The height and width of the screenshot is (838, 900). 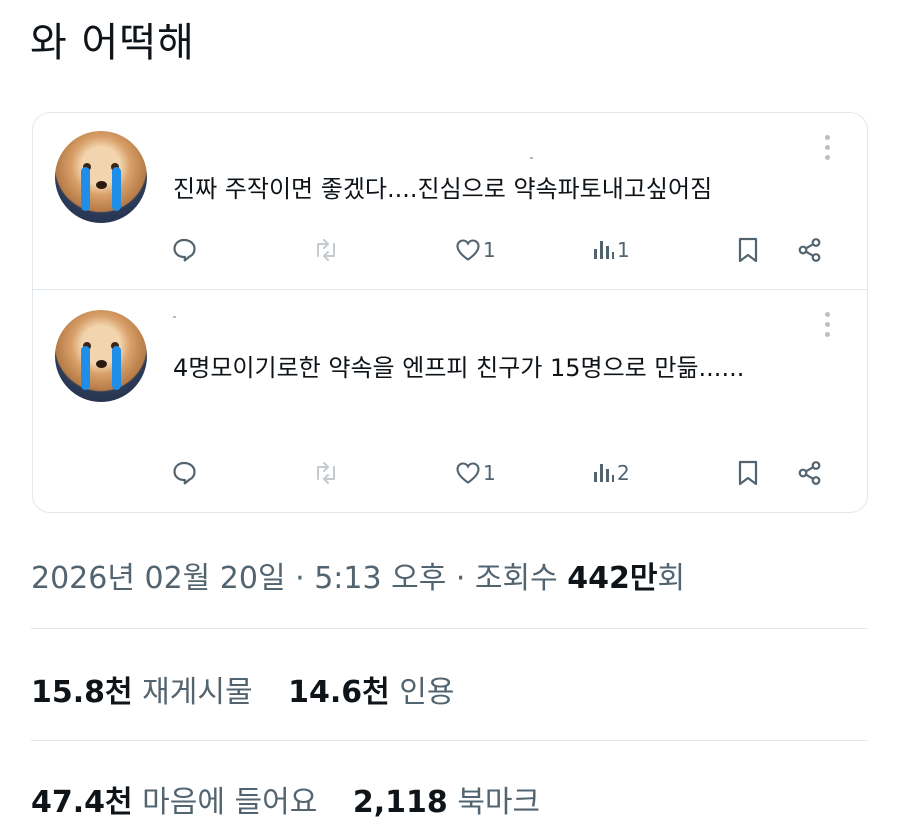 I want to click on quotes-count: 14.6천, so click(x=339, y=692).